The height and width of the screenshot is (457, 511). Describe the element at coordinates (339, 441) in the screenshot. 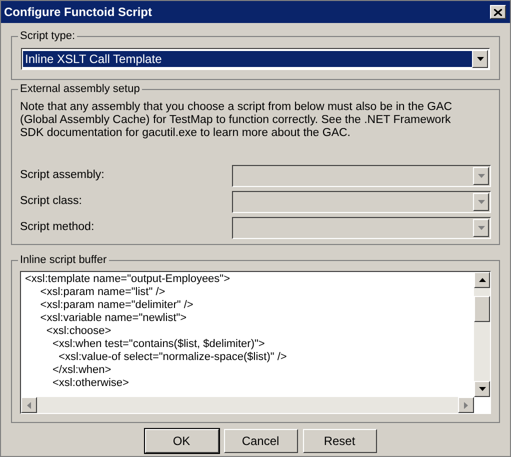

I see `dialog-button: Reset` at that location.